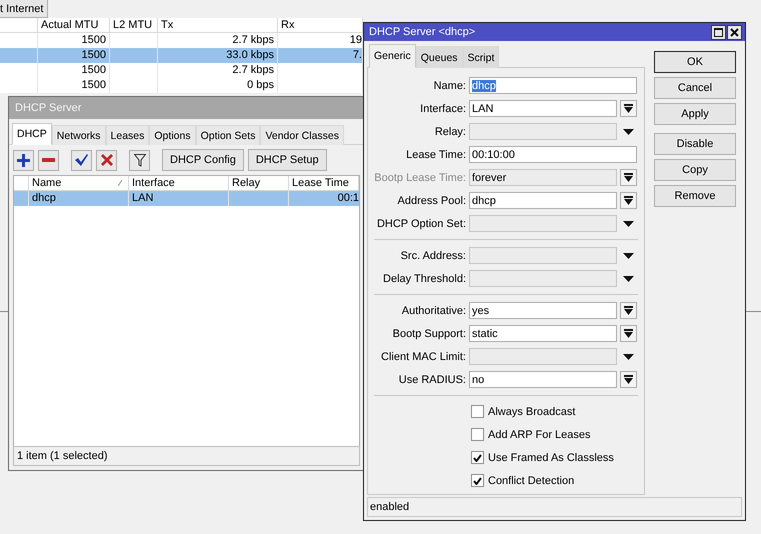  I want to click on add-button, so click(23, 160).